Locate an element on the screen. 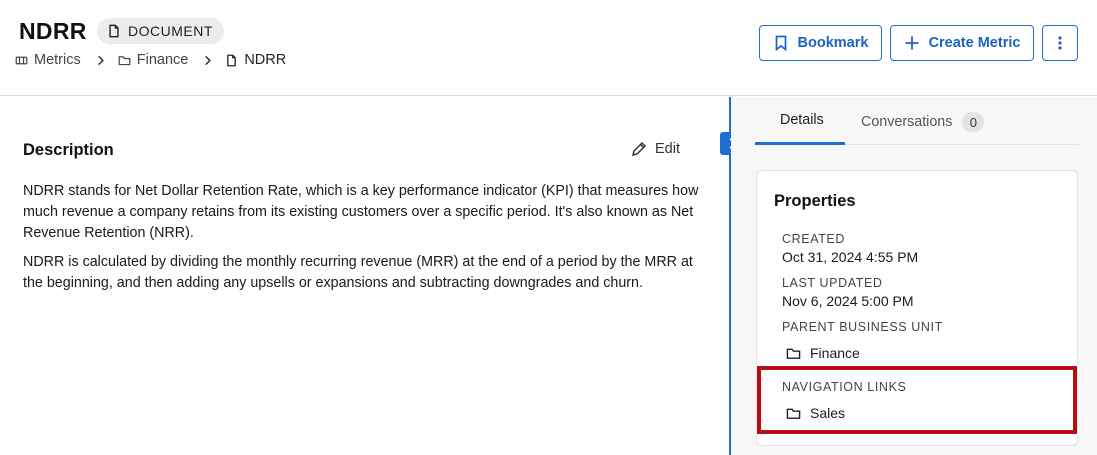 The image size is (1097, 455). pencil-icon is located at coordinates (639, 149).